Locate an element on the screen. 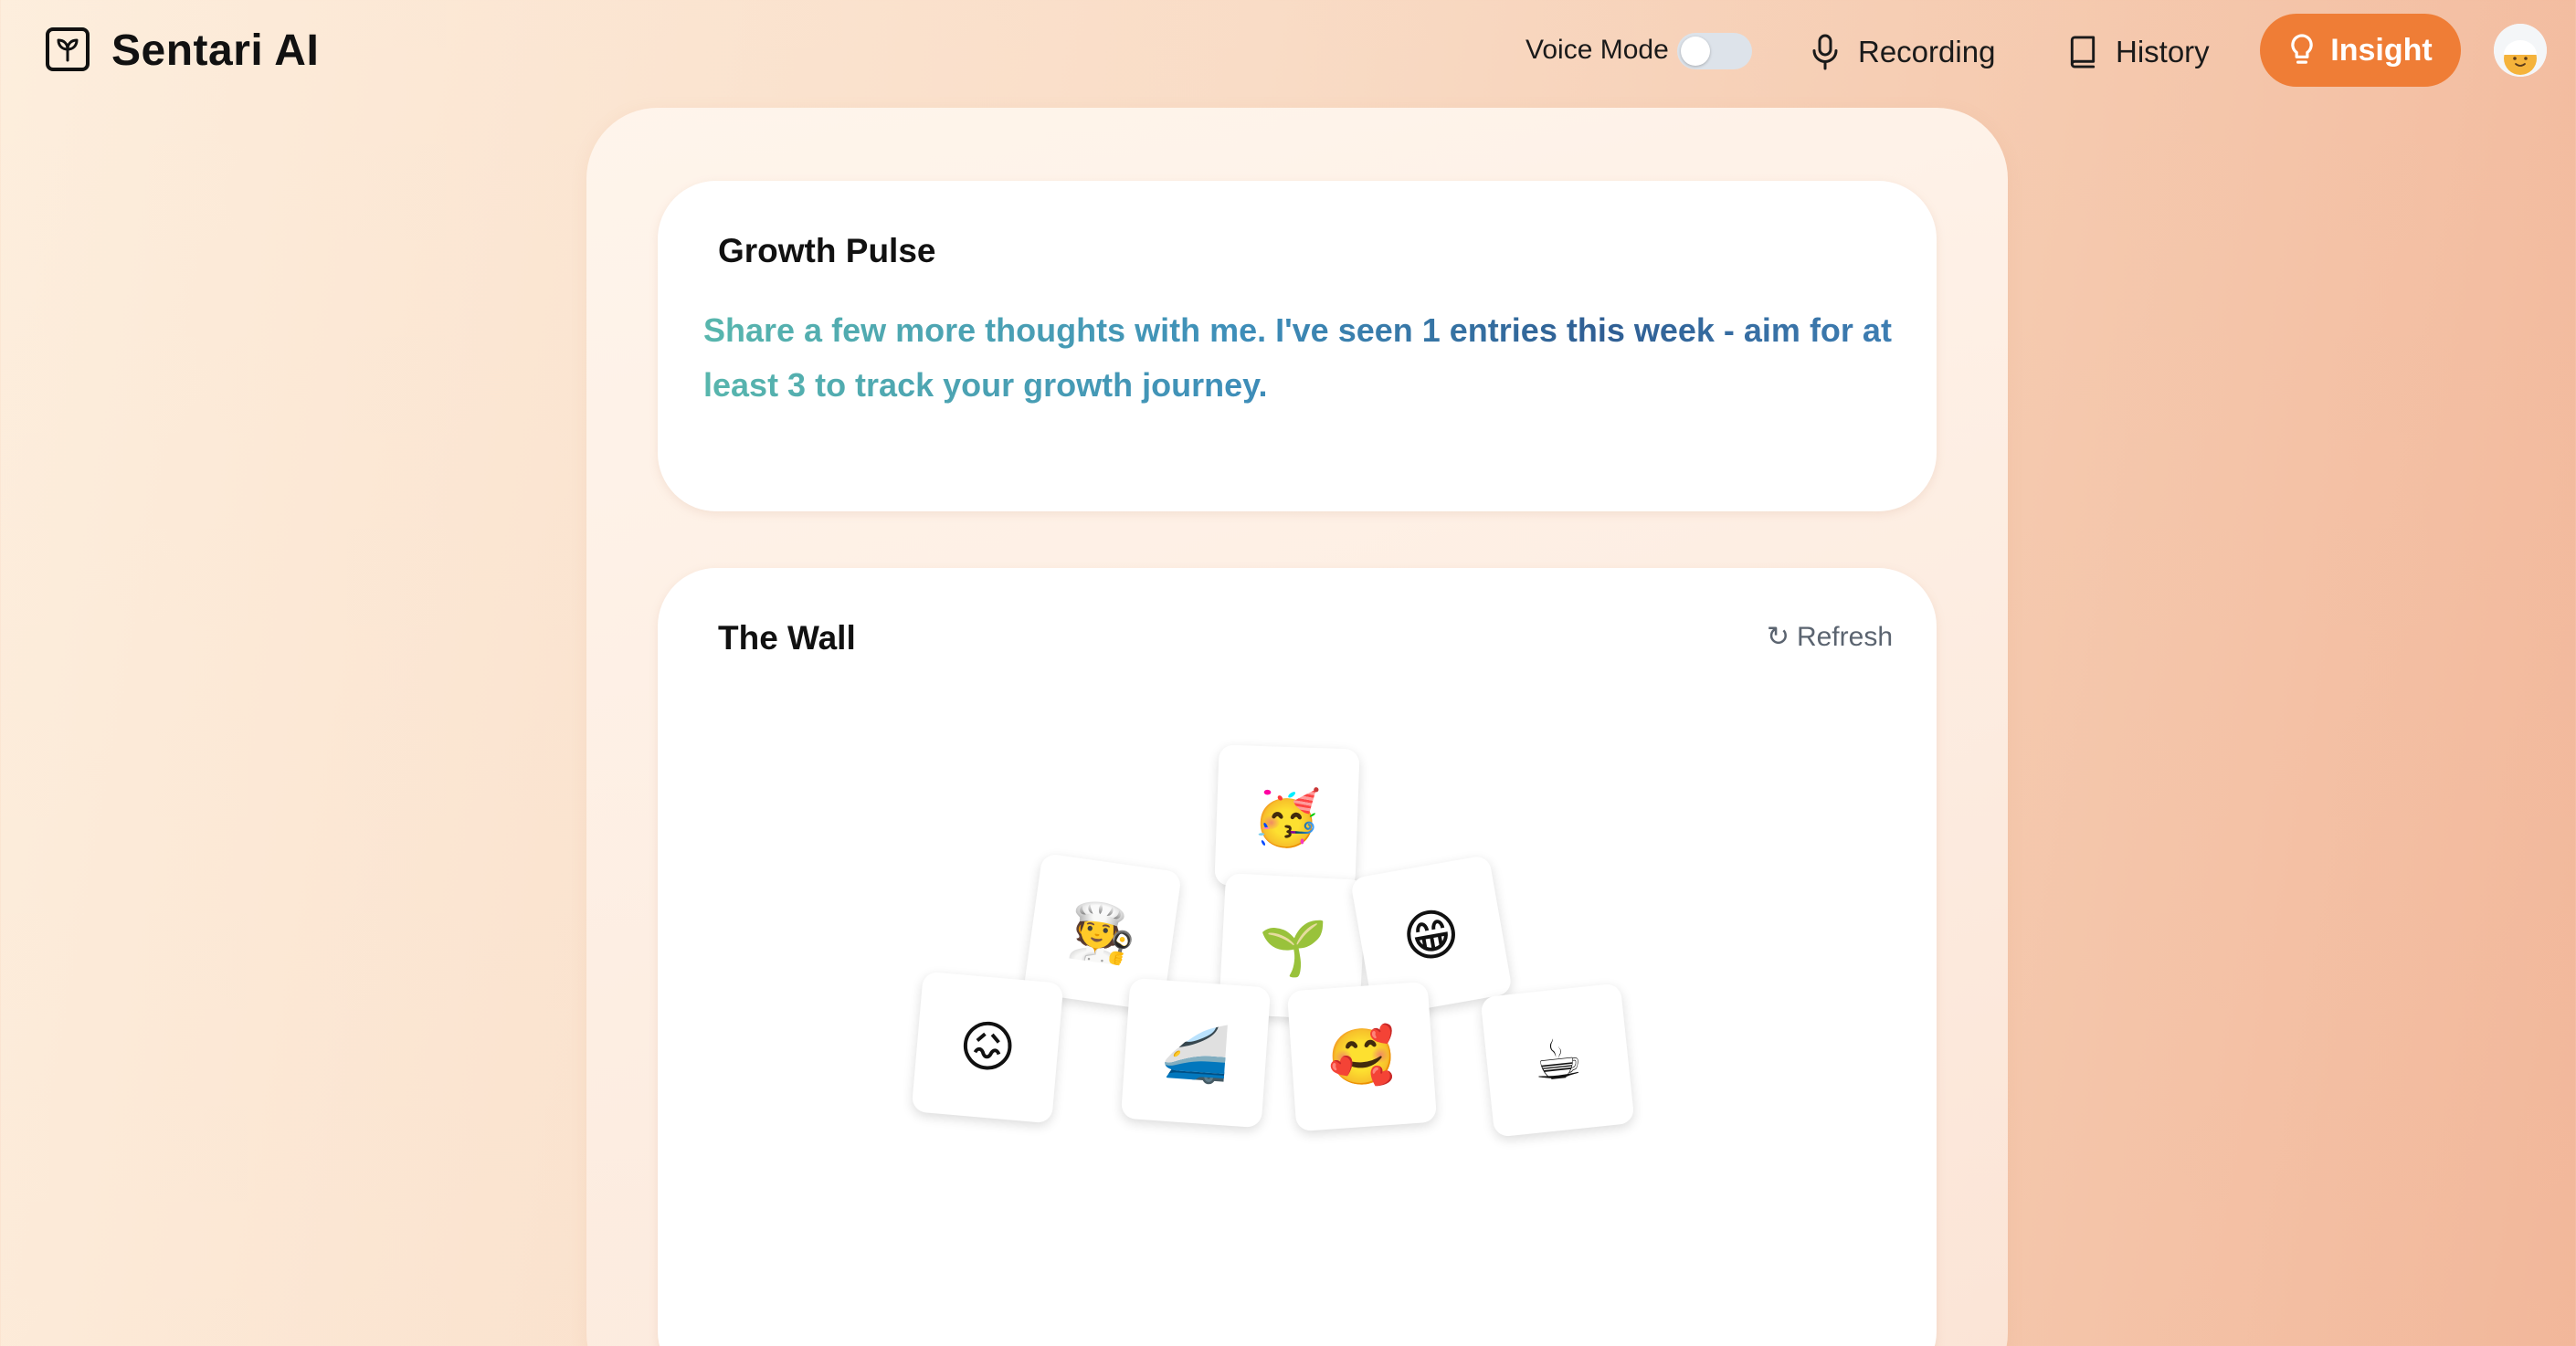 The width and height of the screenshot is (2576, 1346). wall-tile-smiling-hearts-face: 🥰 is located at coordinates (1362, 1057).